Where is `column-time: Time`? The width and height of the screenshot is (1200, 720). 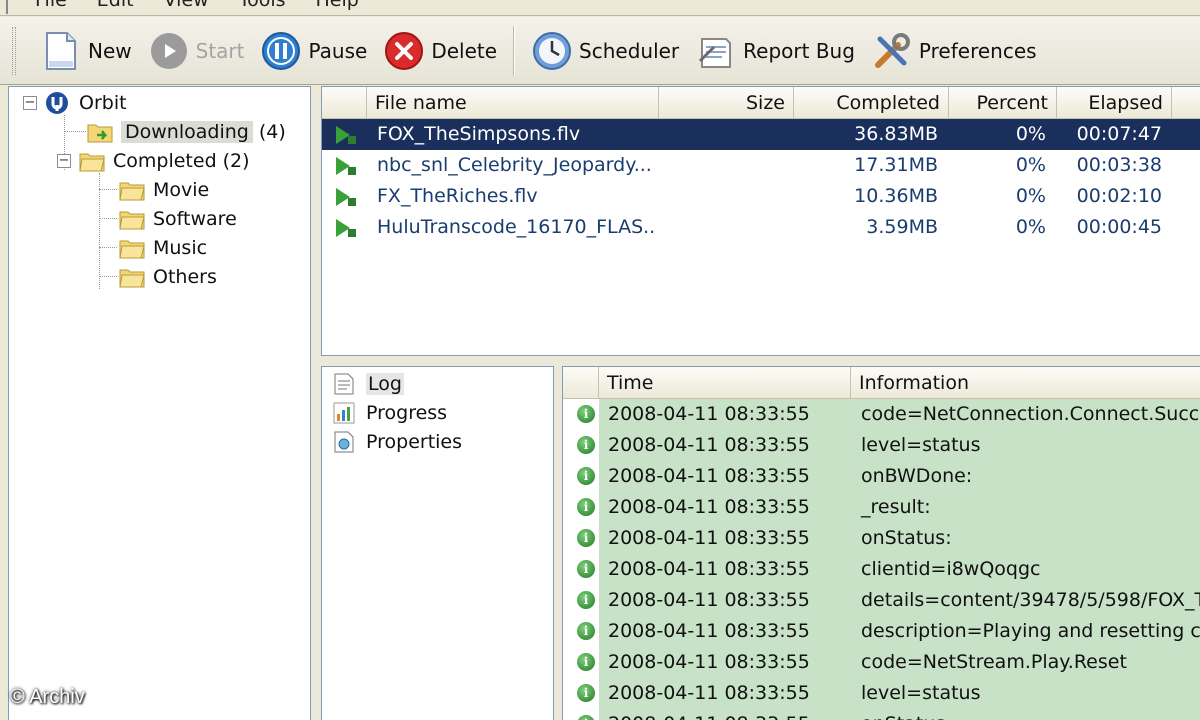 column-time: Time is located at coordinates (725, 383).